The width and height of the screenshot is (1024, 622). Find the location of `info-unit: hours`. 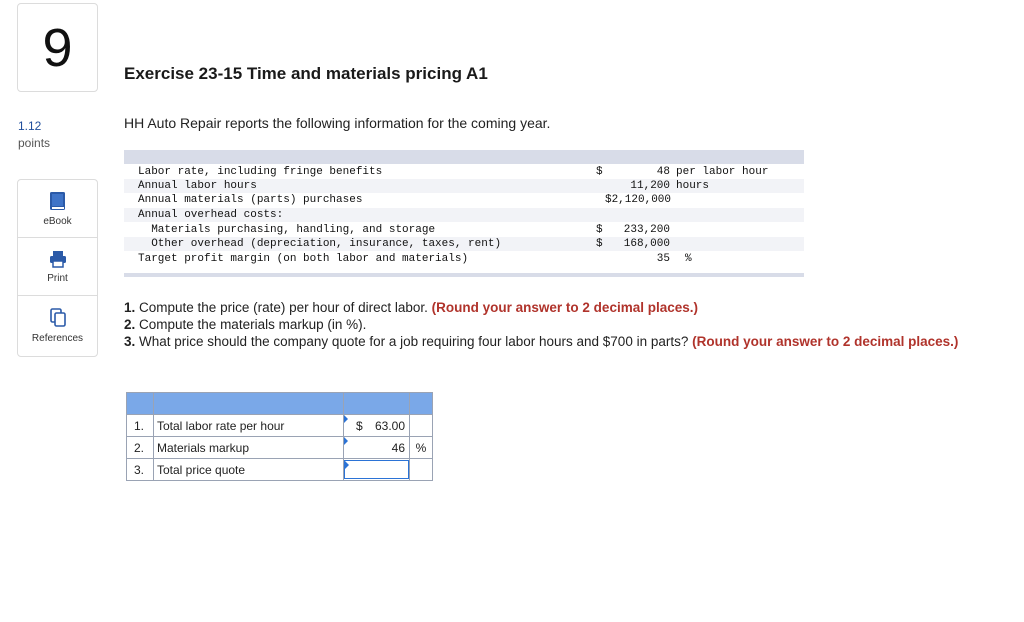

info-unit: hours is located at coordinates (693, 186).